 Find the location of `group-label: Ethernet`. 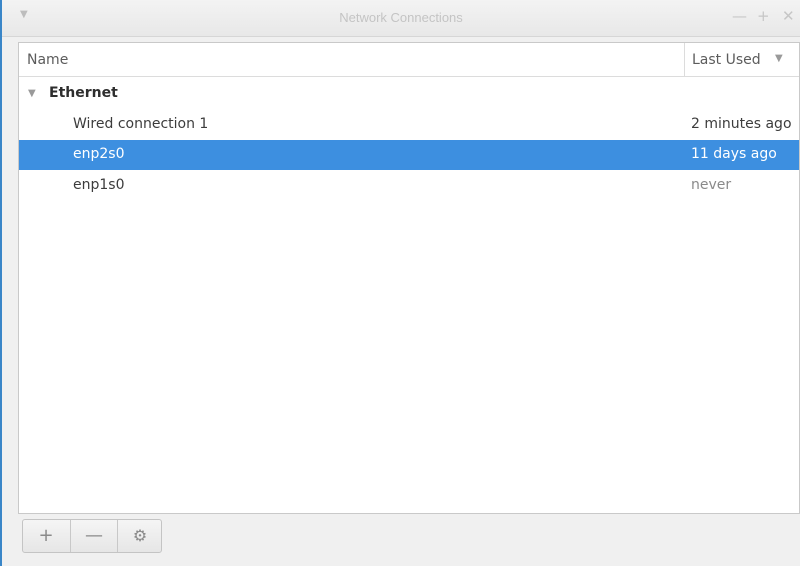

group-label: Ethernet is located at coordinates (83, 93).